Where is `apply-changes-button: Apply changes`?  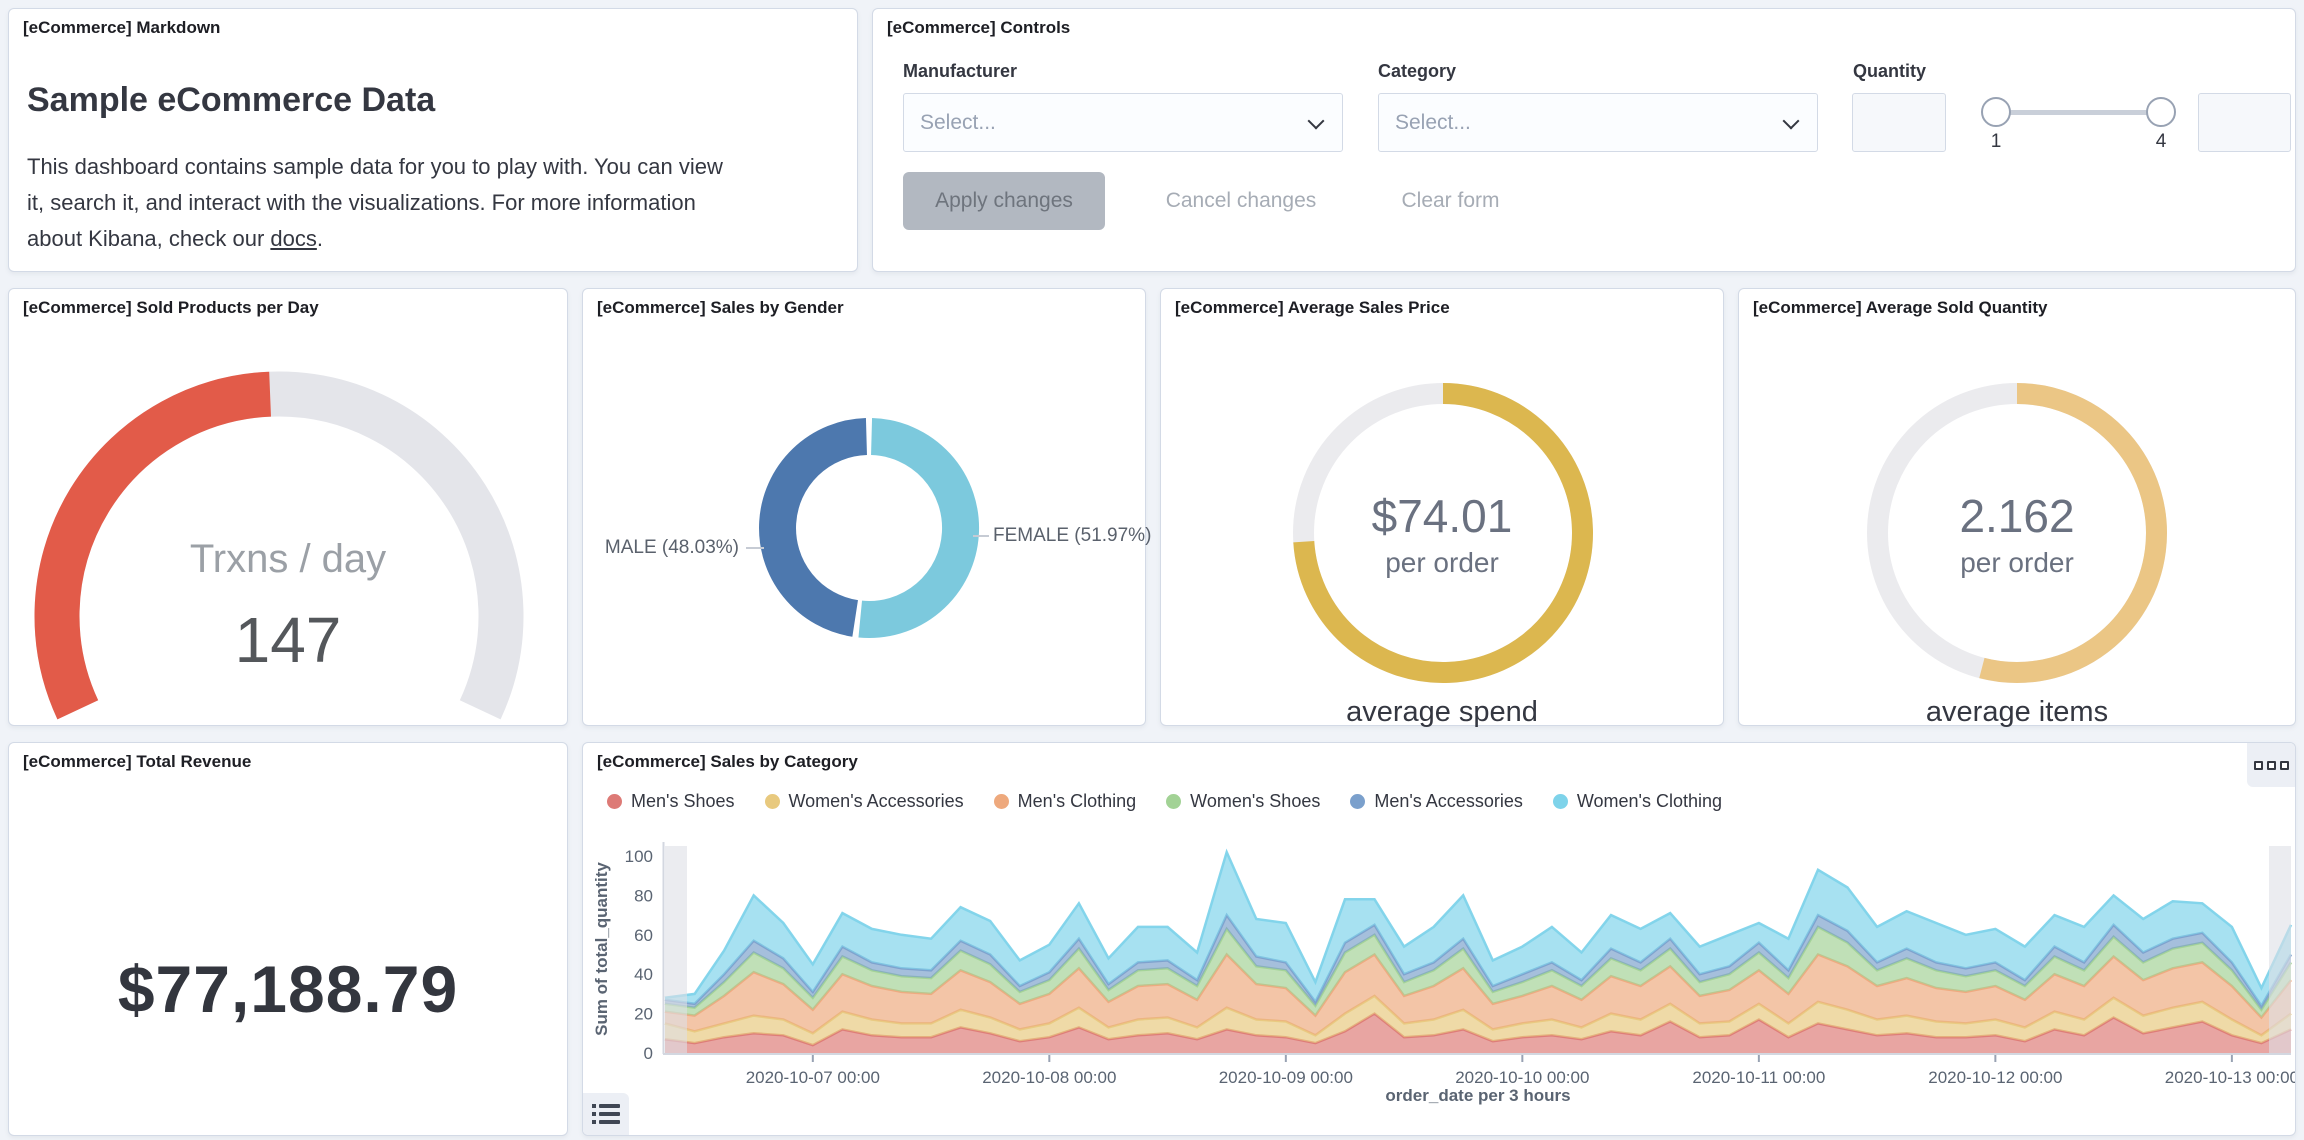
apply-changes-button: Apply changes is located at coordinates (1004, 201).